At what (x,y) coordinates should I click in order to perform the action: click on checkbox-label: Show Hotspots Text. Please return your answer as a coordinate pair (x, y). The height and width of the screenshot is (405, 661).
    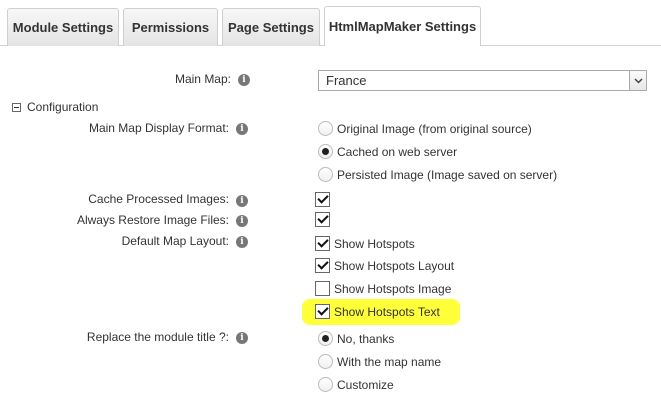
    Looking at the image, I should click on (387, 311).